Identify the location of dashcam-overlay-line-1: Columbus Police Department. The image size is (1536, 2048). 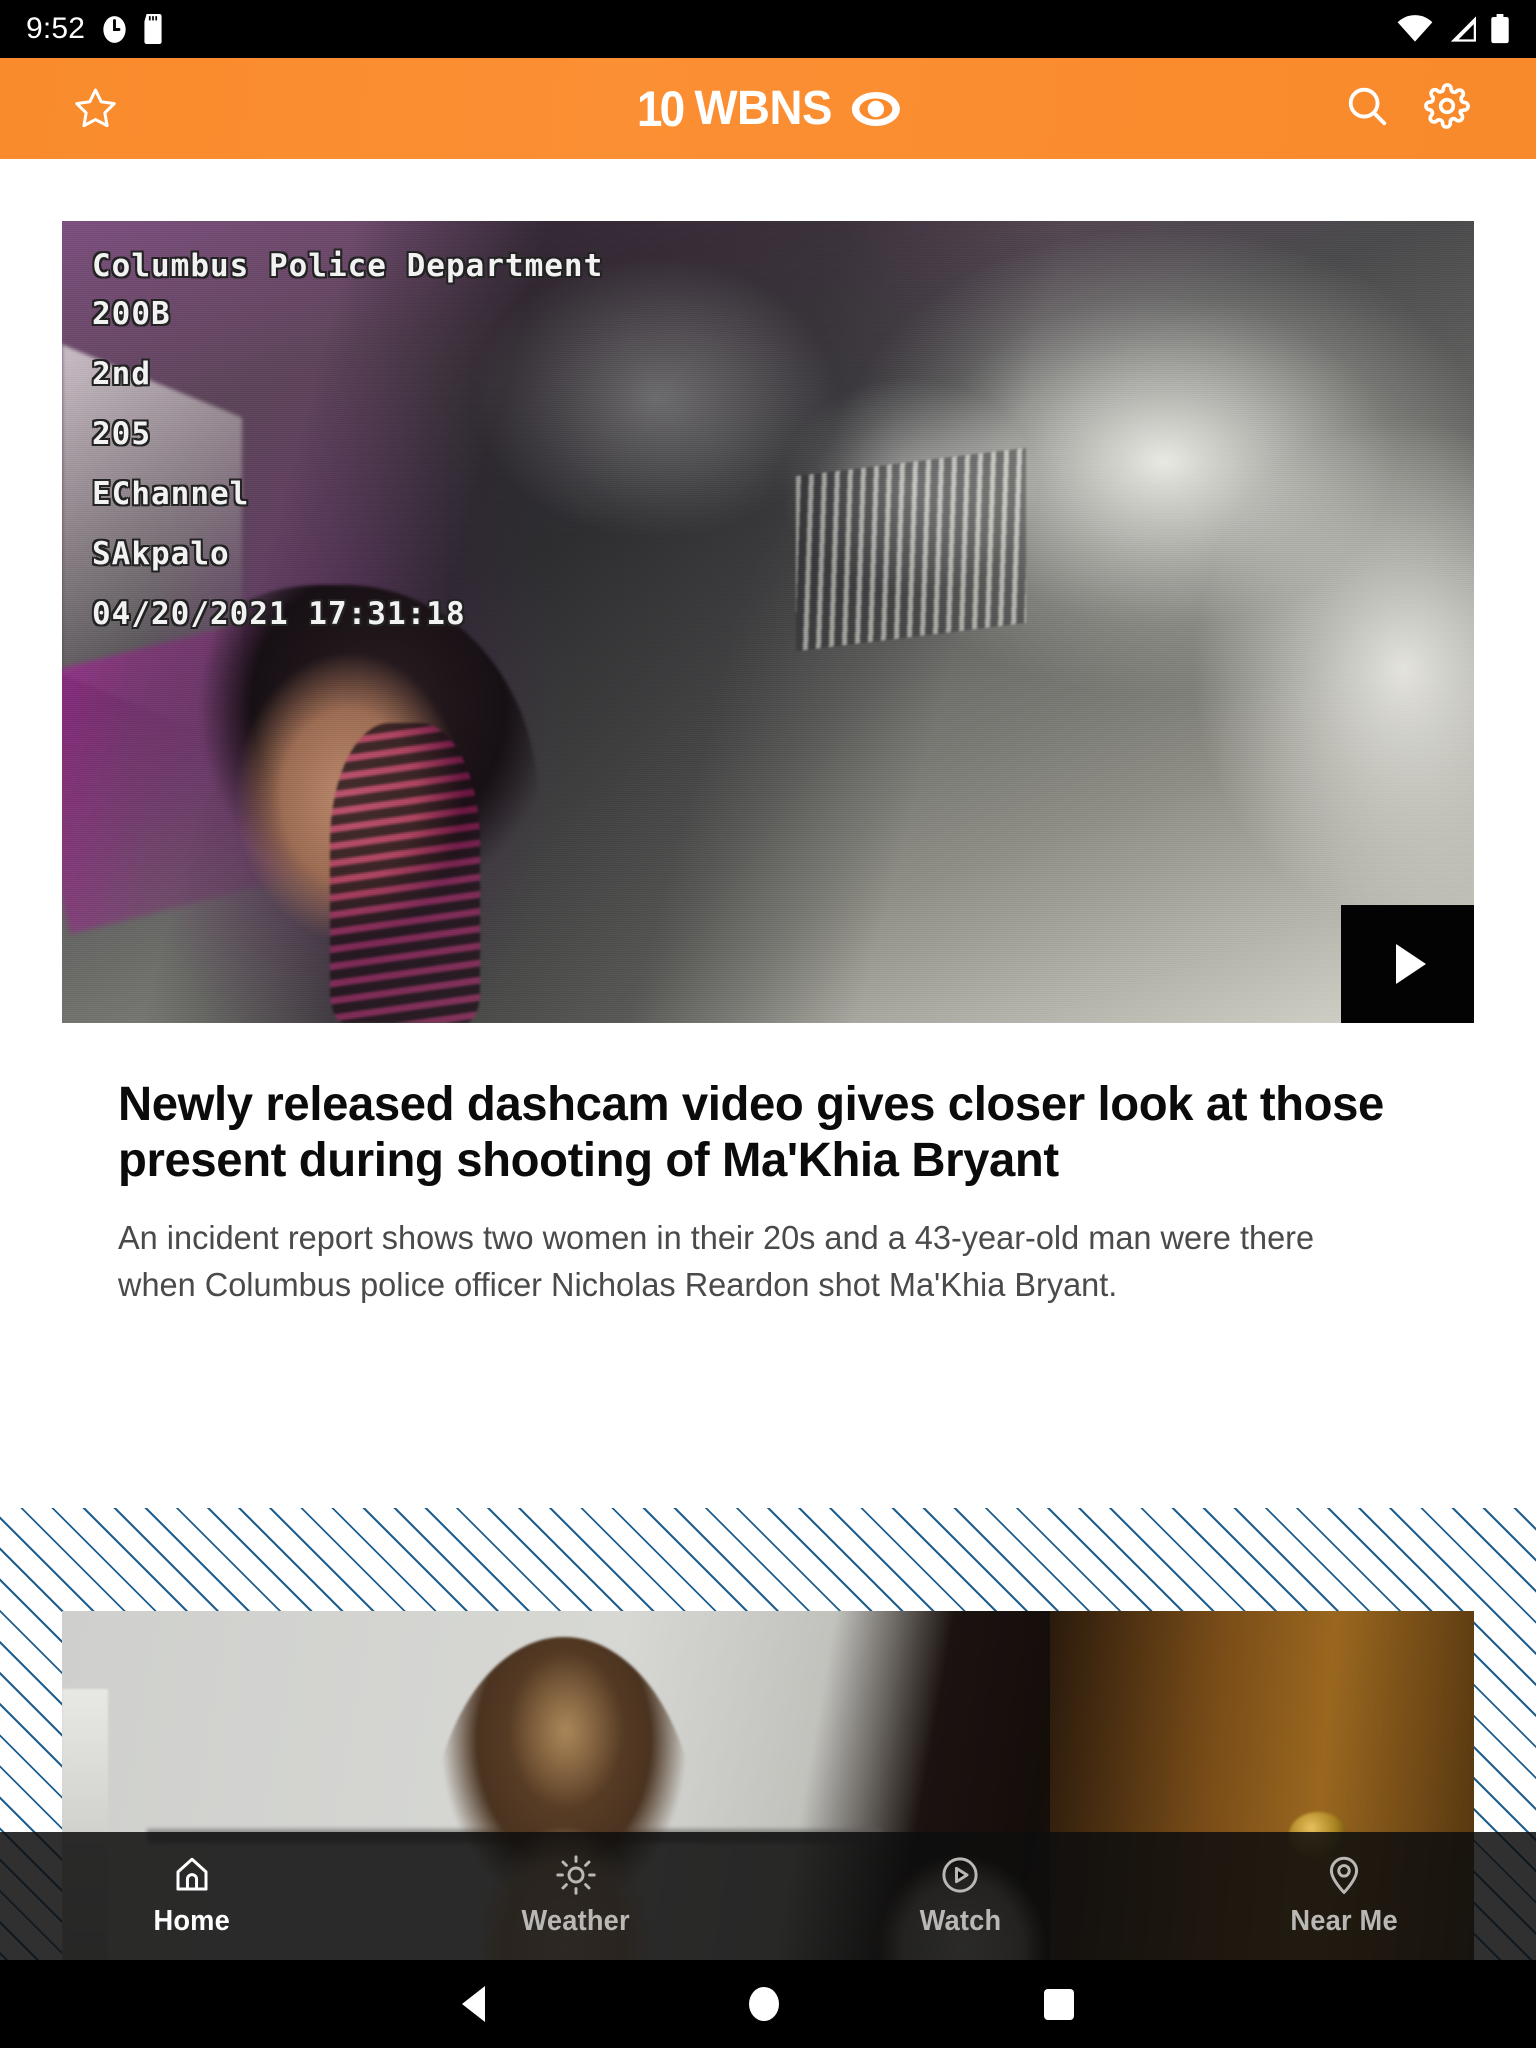
(348, 266).